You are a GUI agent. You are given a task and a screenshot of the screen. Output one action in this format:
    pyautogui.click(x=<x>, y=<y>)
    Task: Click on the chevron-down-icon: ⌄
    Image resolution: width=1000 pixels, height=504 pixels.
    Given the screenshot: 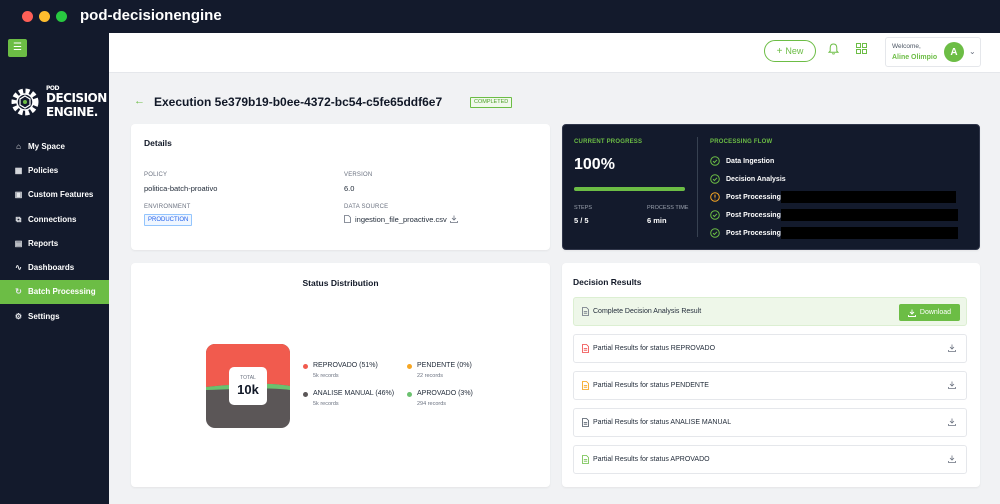 What is the action you would take?
    pyautogui.click(x=972, y=51)
    